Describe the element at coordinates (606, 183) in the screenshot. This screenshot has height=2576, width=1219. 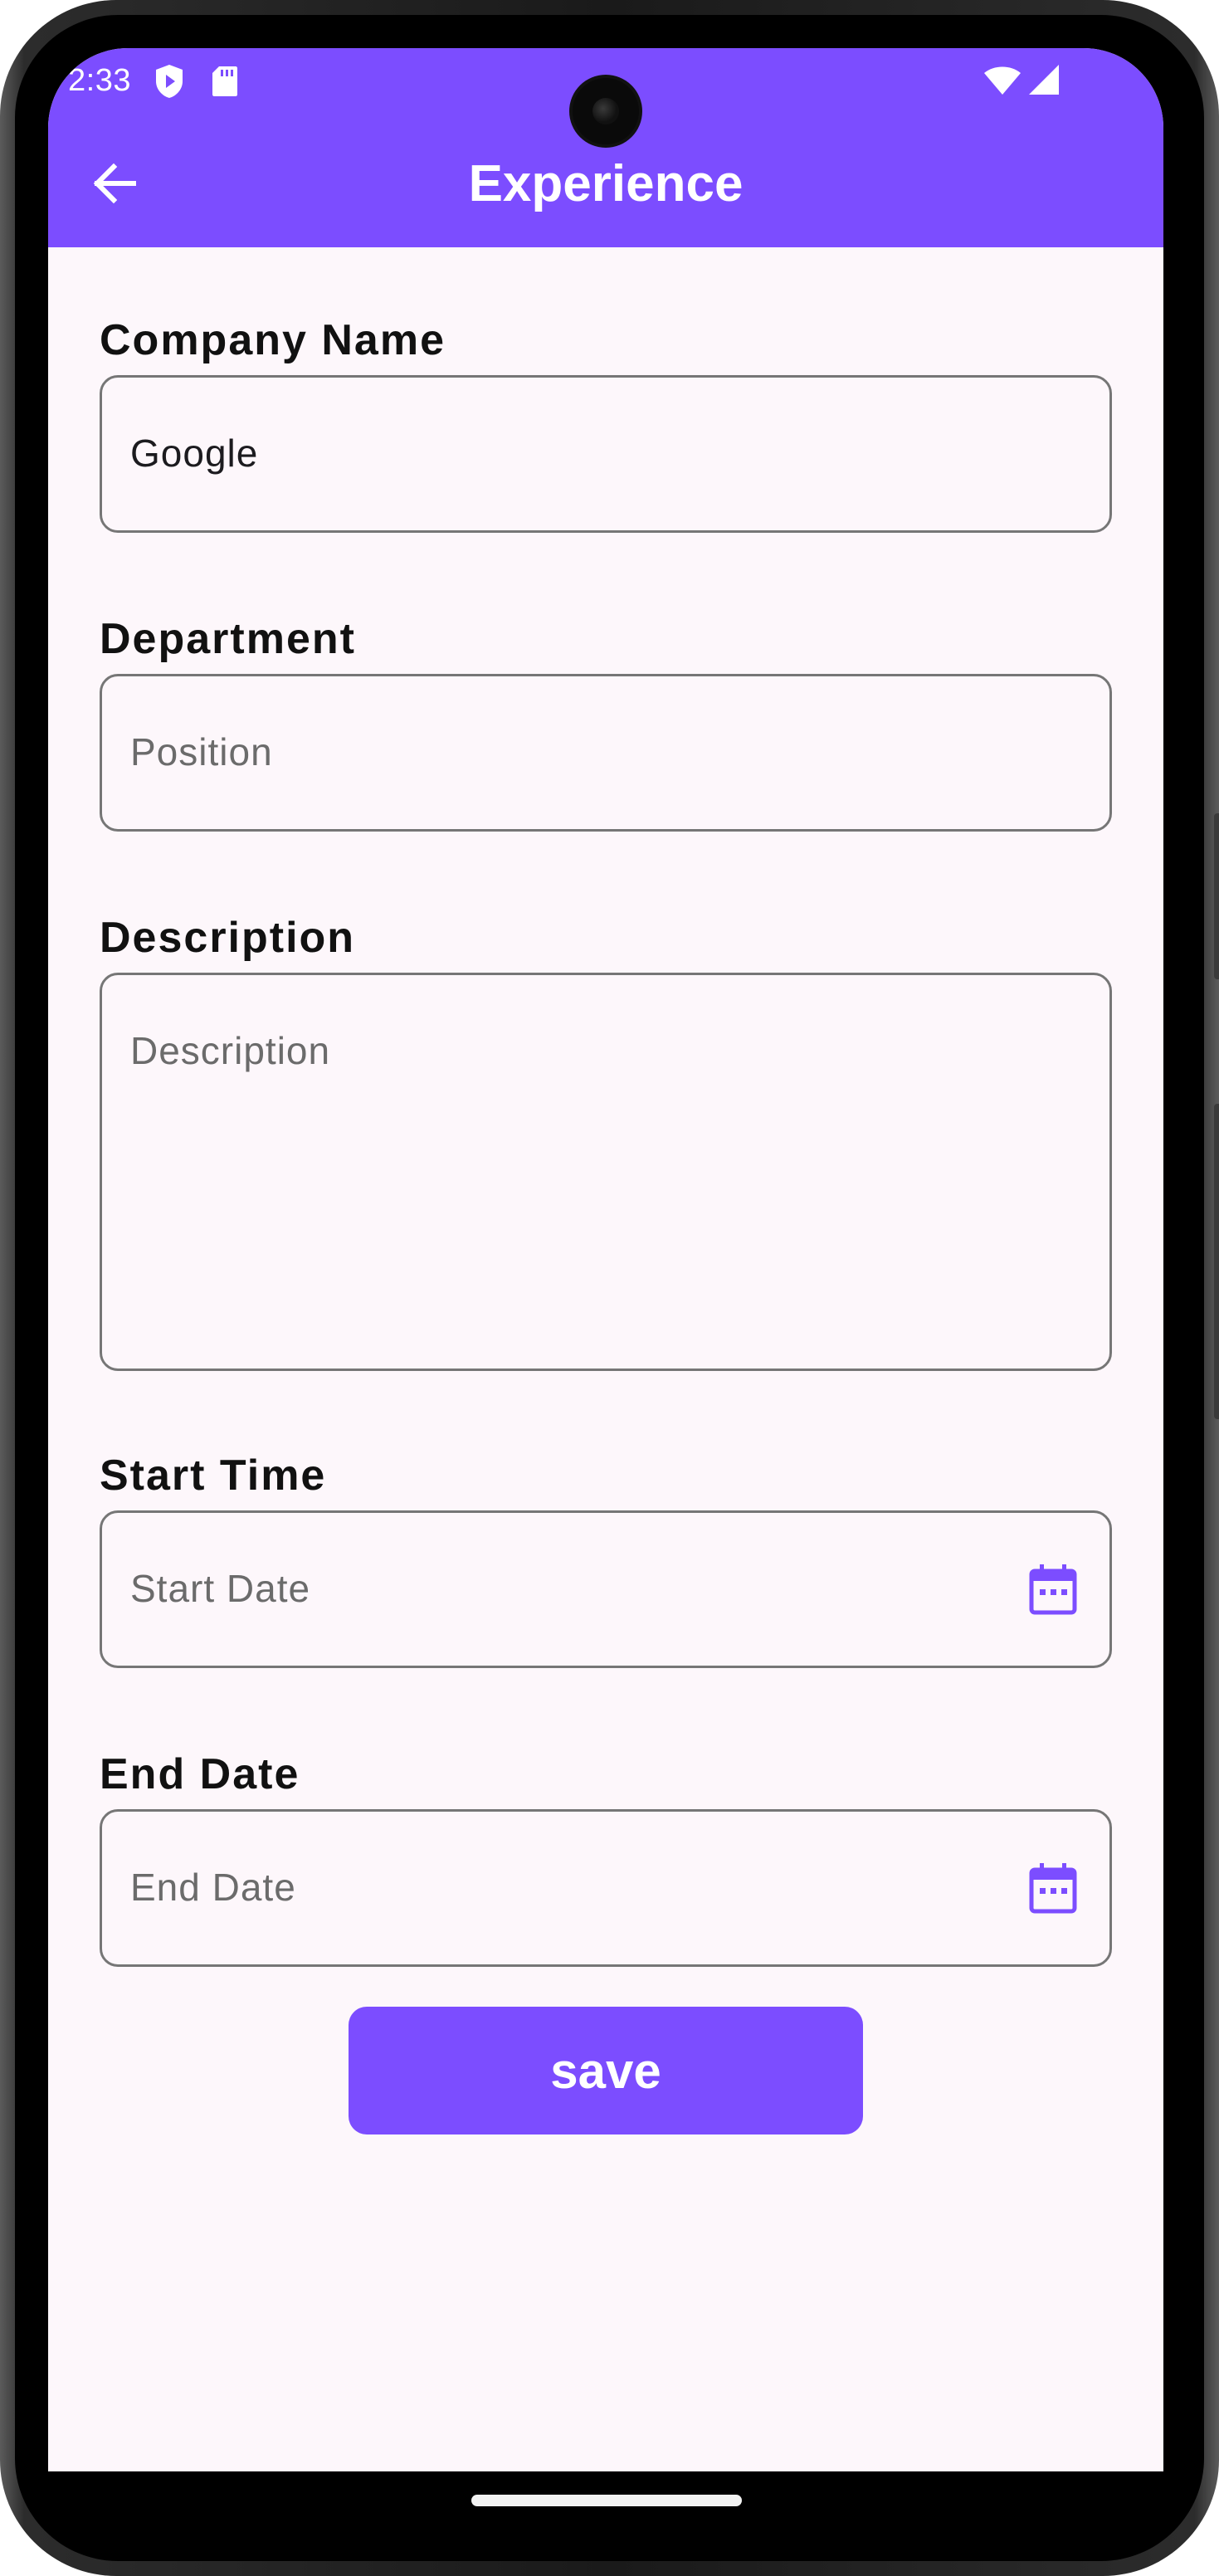
I see `page-title: Experience` at that location.